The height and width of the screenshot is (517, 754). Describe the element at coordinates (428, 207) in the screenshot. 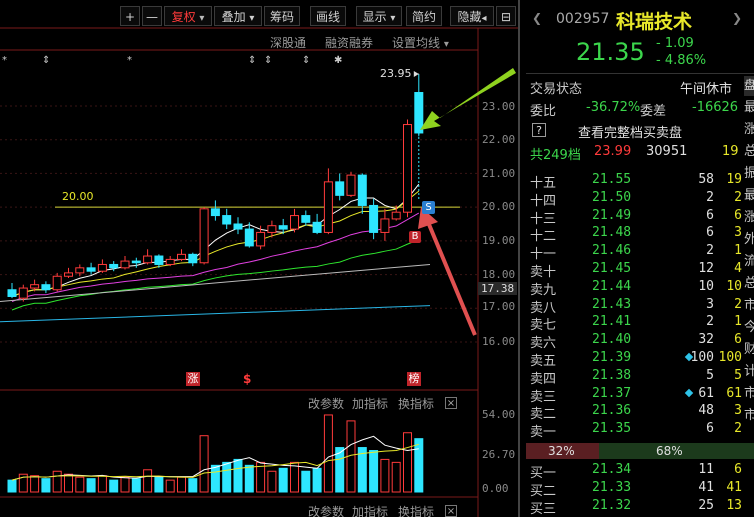

I see `sell-signal-badge: S` at that location.